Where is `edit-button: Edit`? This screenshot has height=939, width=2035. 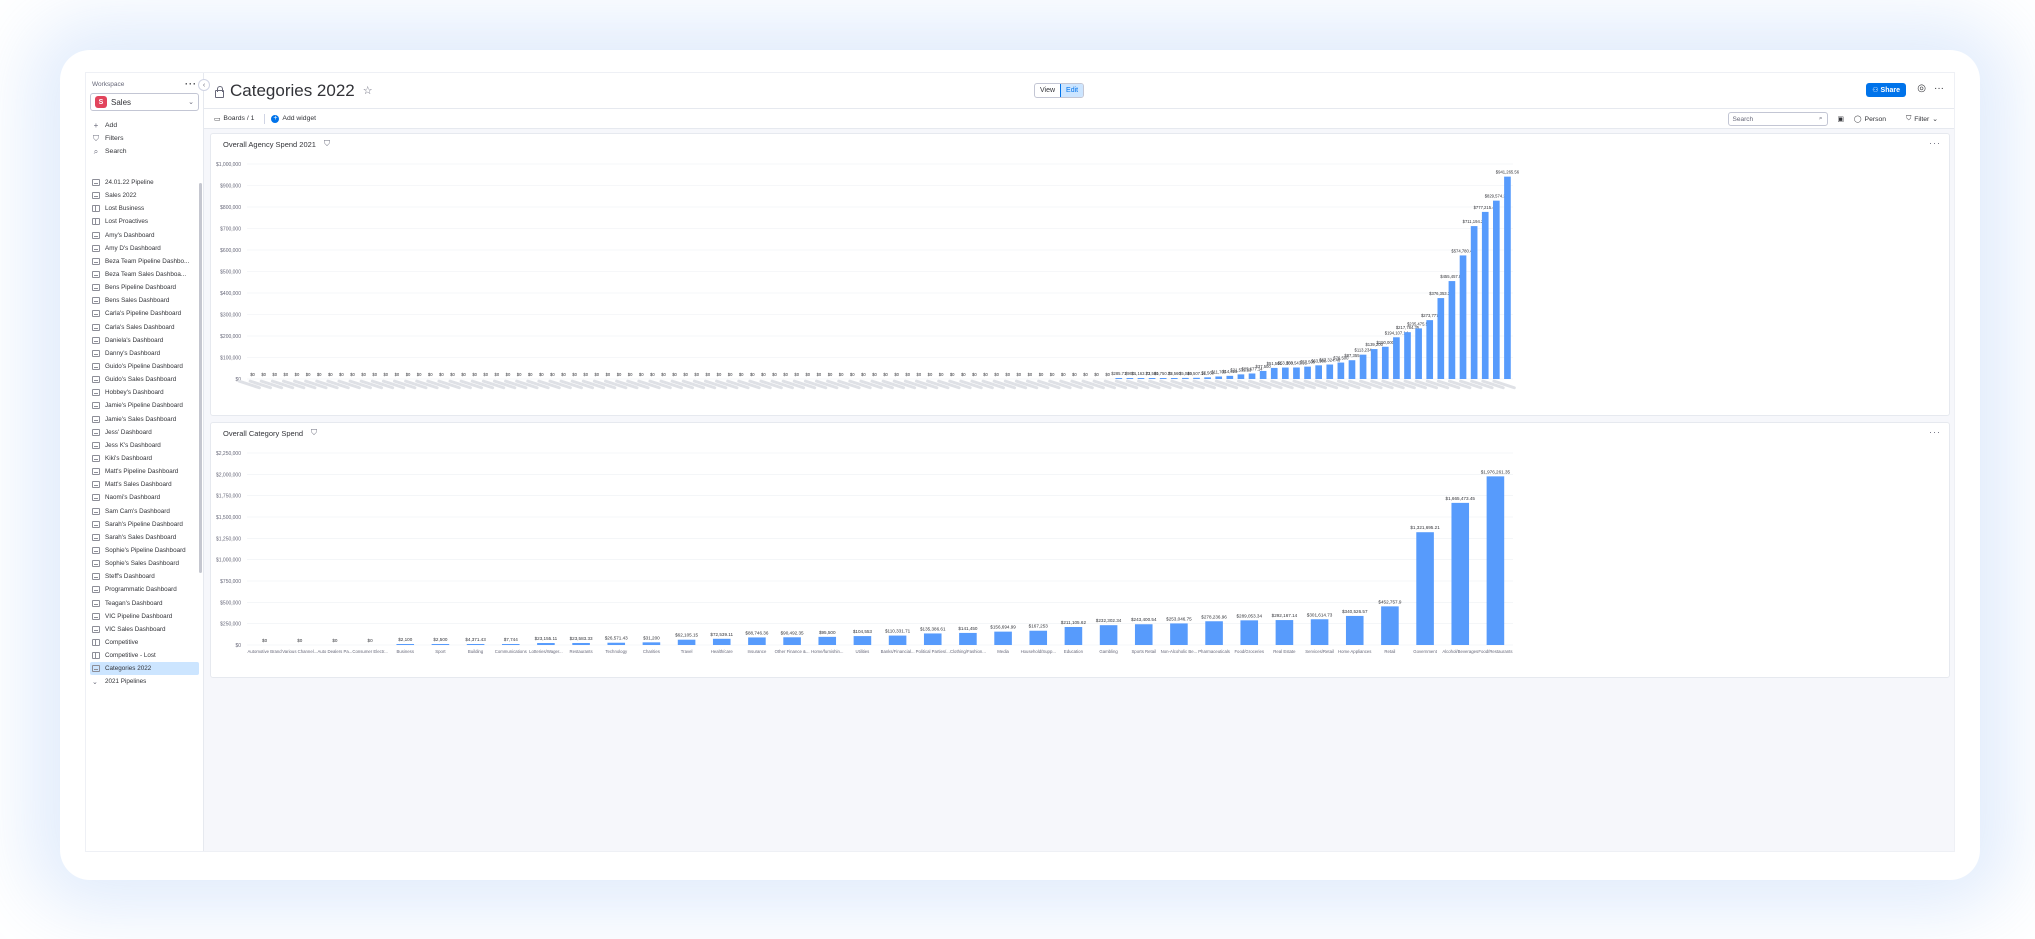 edit-button: Edit is located at coordinates (1072, 90).